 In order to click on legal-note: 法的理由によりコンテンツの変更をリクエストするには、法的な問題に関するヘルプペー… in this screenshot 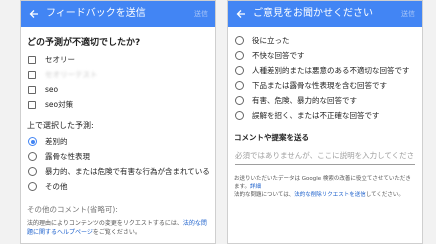, I will do `click(118, 228)`.